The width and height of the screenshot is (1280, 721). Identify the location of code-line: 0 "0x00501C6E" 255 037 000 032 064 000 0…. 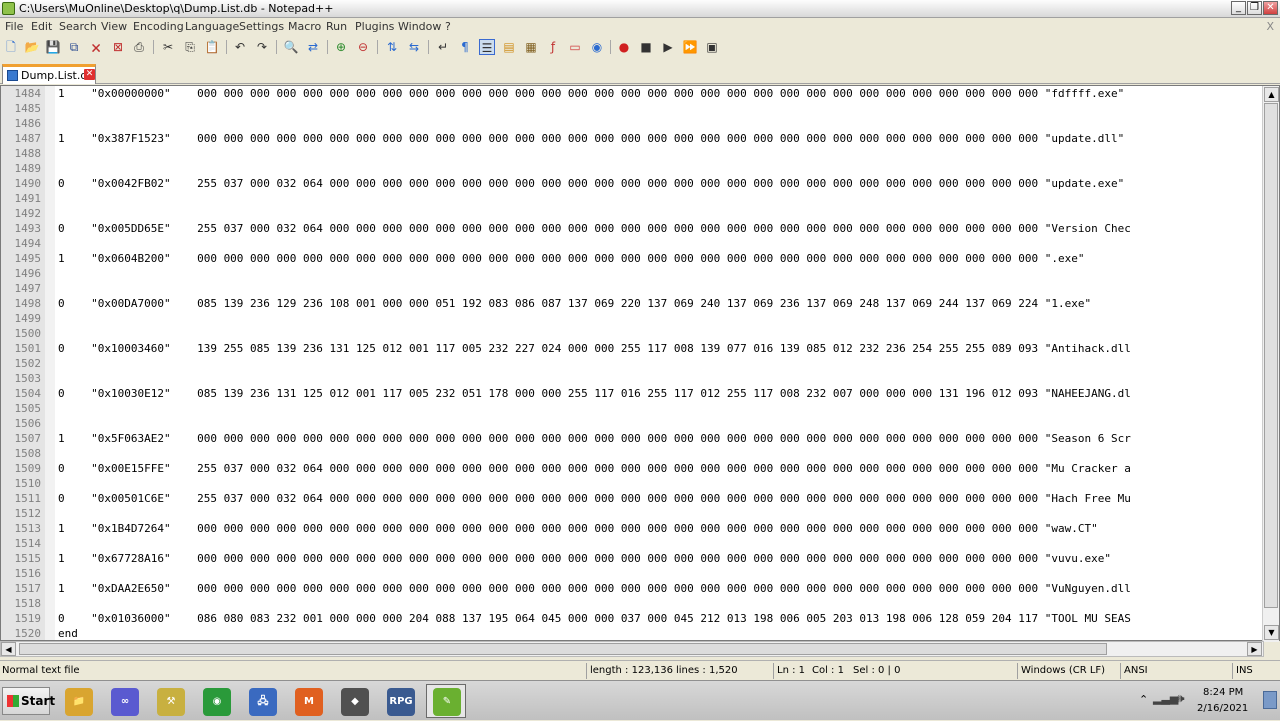
(594, 498).